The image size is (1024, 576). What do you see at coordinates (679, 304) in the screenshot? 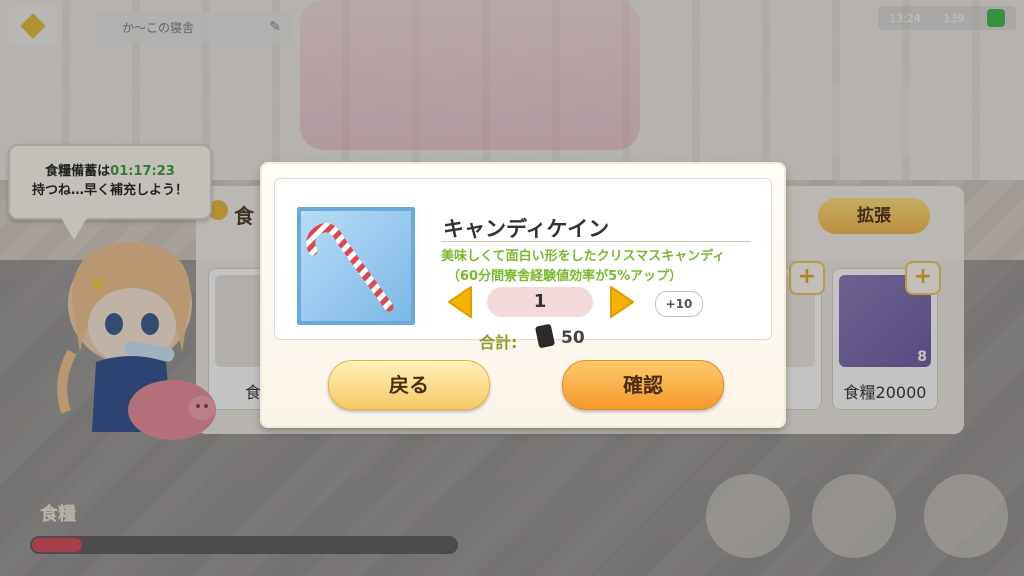
I see `plus-ten-button: +10` at bounding box center [679, 304].